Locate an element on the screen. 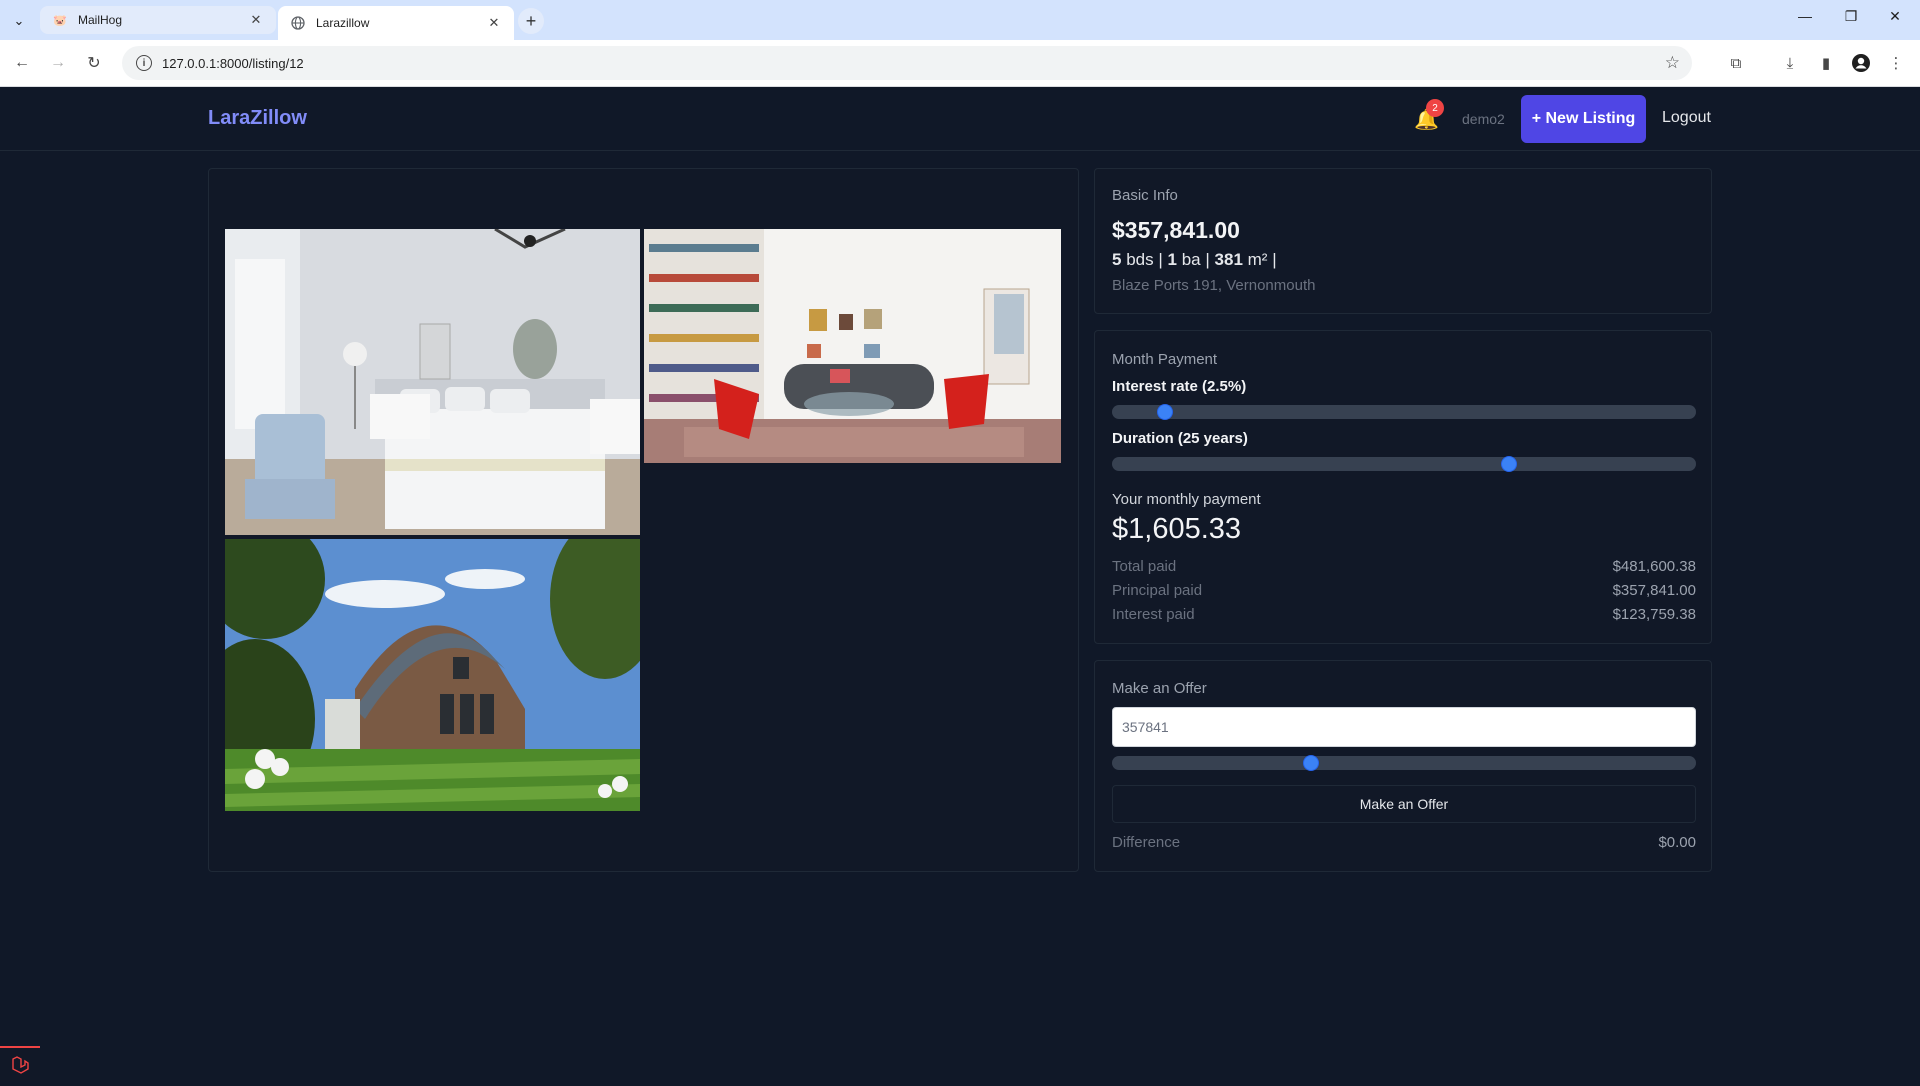 The height and width of the screenshot is (1086, 1920). total-paid-row: Total paid $481,600.38 is located at coordinates (1404, 566).